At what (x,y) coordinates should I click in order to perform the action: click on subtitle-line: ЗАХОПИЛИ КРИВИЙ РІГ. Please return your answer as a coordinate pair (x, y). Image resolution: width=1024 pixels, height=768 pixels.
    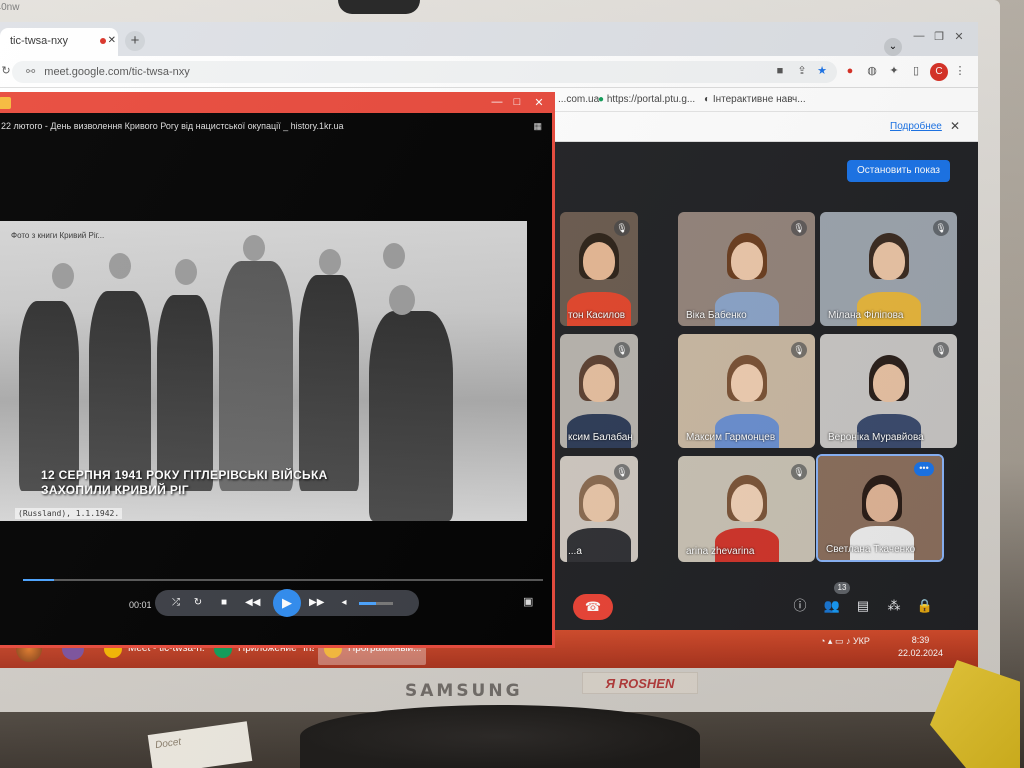
    Looking at the image, I should click on (115, 490).